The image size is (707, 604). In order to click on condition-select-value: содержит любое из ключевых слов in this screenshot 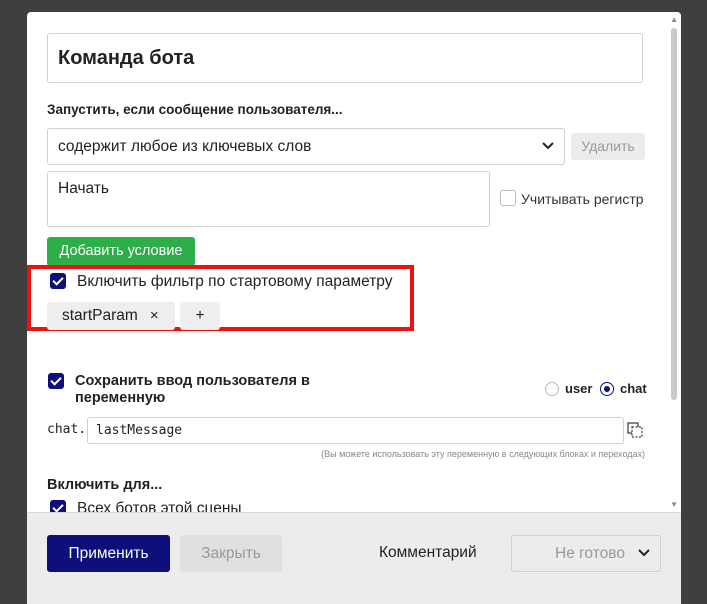, I will do `click(185, 146)`.